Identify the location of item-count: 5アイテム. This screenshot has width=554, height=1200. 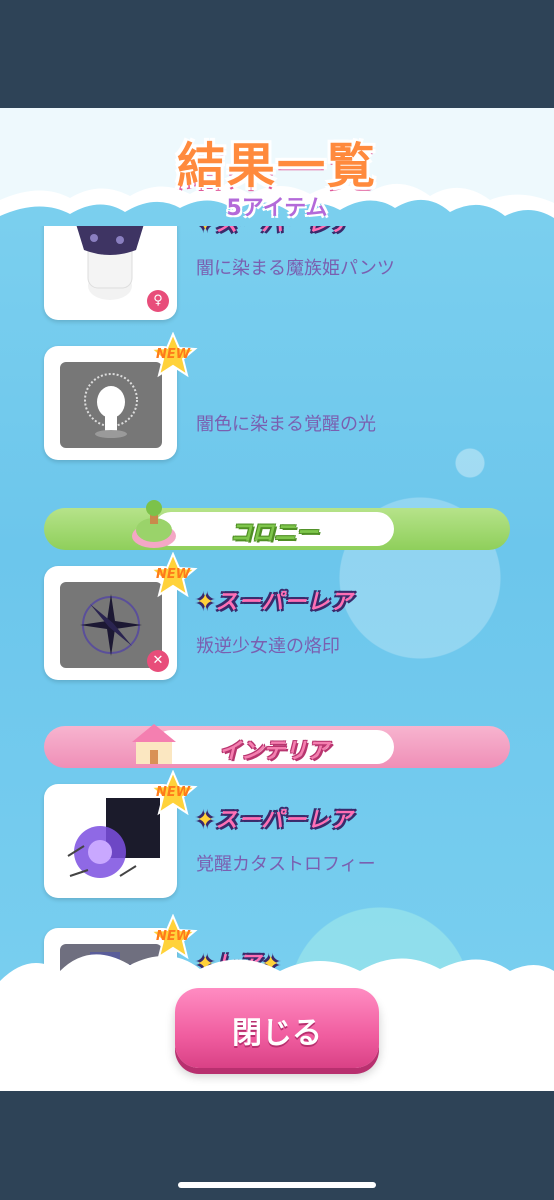
(277, 208).